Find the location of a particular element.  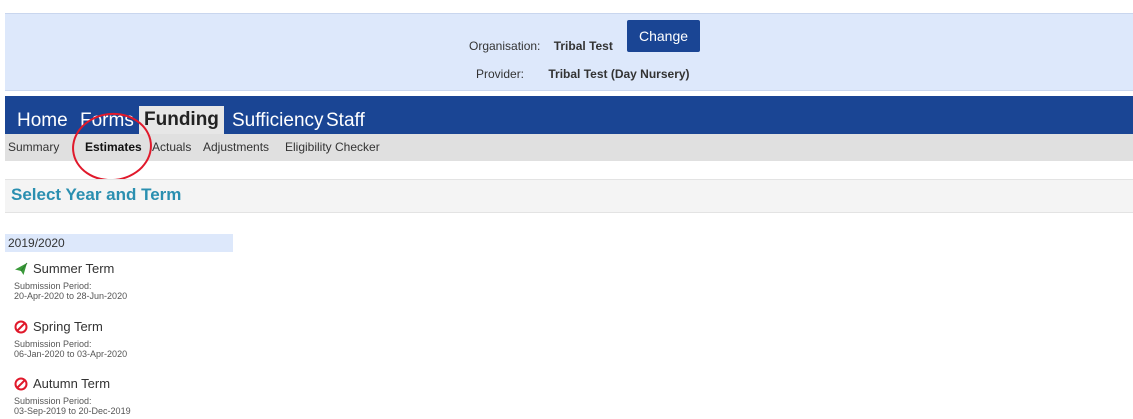

organisation-value: Tribal Test is located at coordinates (583, 46).